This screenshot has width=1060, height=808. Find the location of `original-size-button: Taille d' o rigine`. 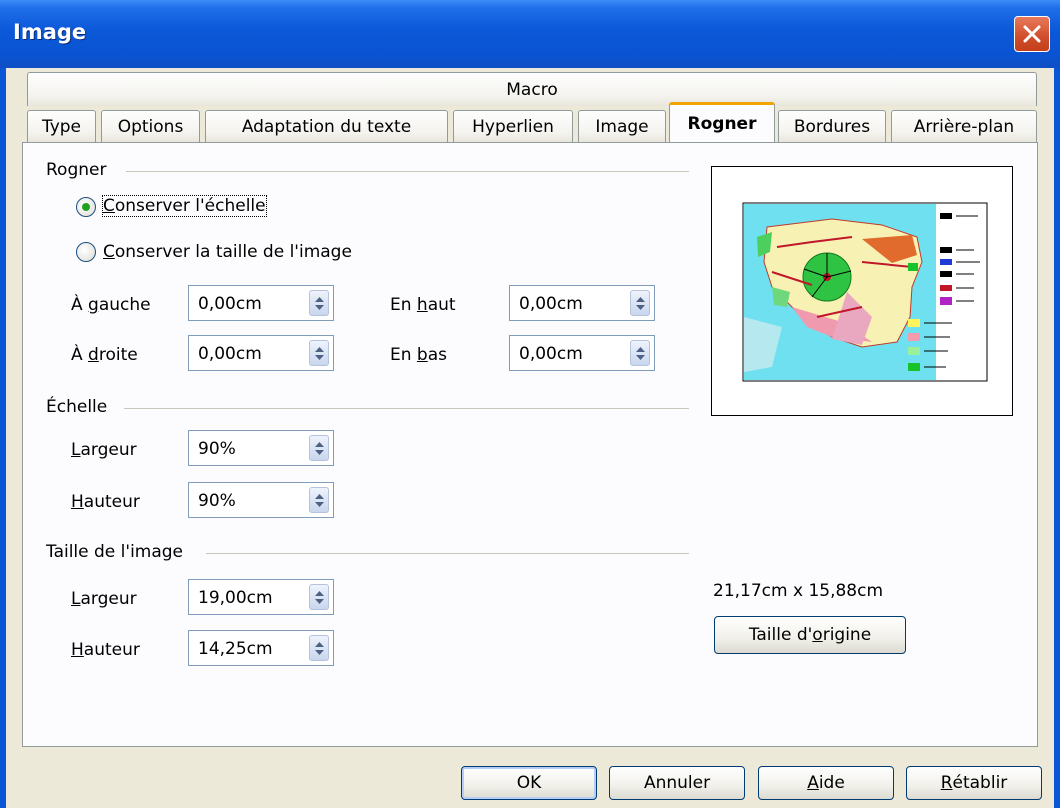

original-size-button: Taille d' o rigine is located at coordinates (810, 635).